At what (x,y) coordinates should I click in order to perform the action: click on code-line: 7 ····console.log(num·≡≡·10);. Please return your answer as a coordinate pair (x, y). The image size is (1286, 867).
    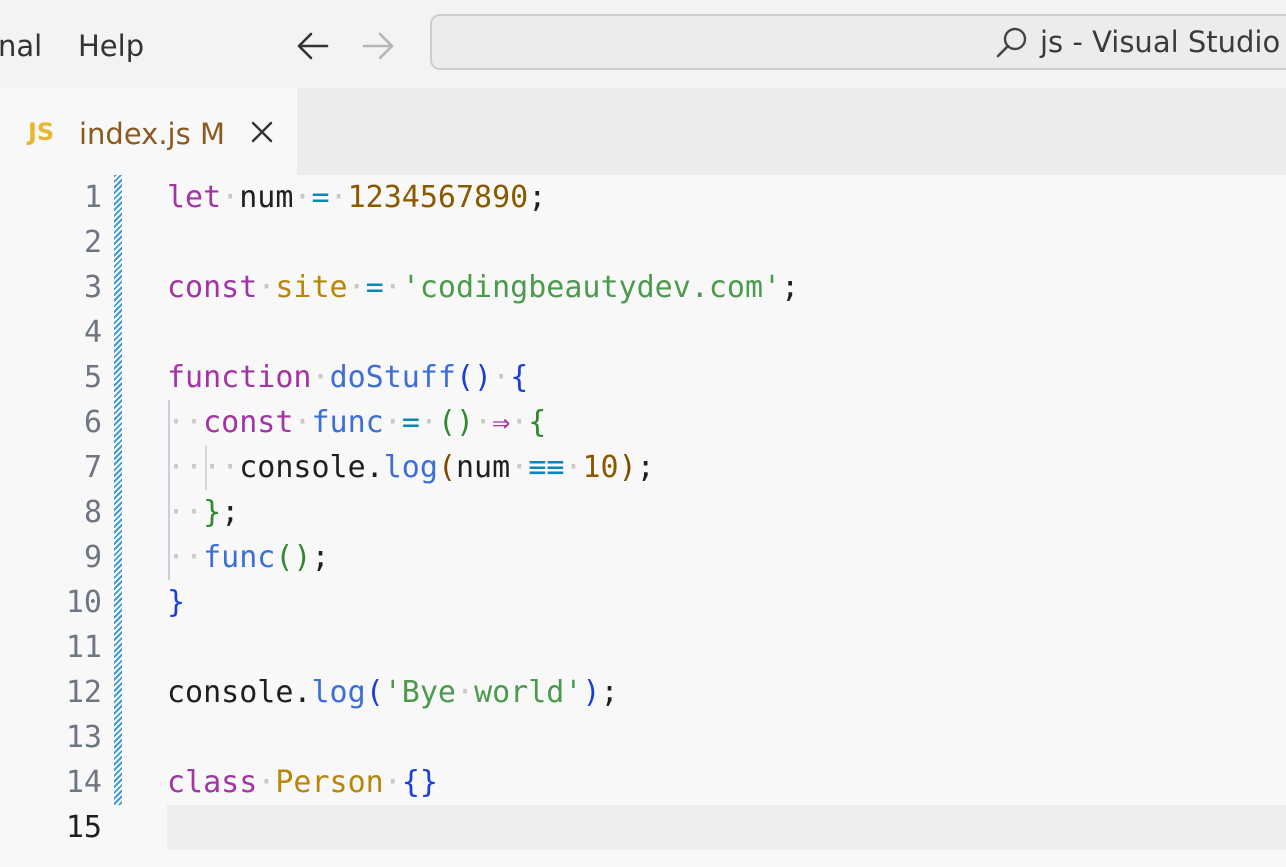
    Looking at the image, I should click on (643, 467).